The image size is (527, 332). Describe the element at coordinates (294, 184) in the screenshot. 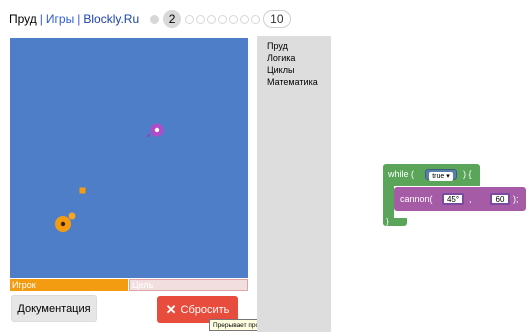

I see `blockly-toolbox: Пруд Логика Циклы Математика` at that location.